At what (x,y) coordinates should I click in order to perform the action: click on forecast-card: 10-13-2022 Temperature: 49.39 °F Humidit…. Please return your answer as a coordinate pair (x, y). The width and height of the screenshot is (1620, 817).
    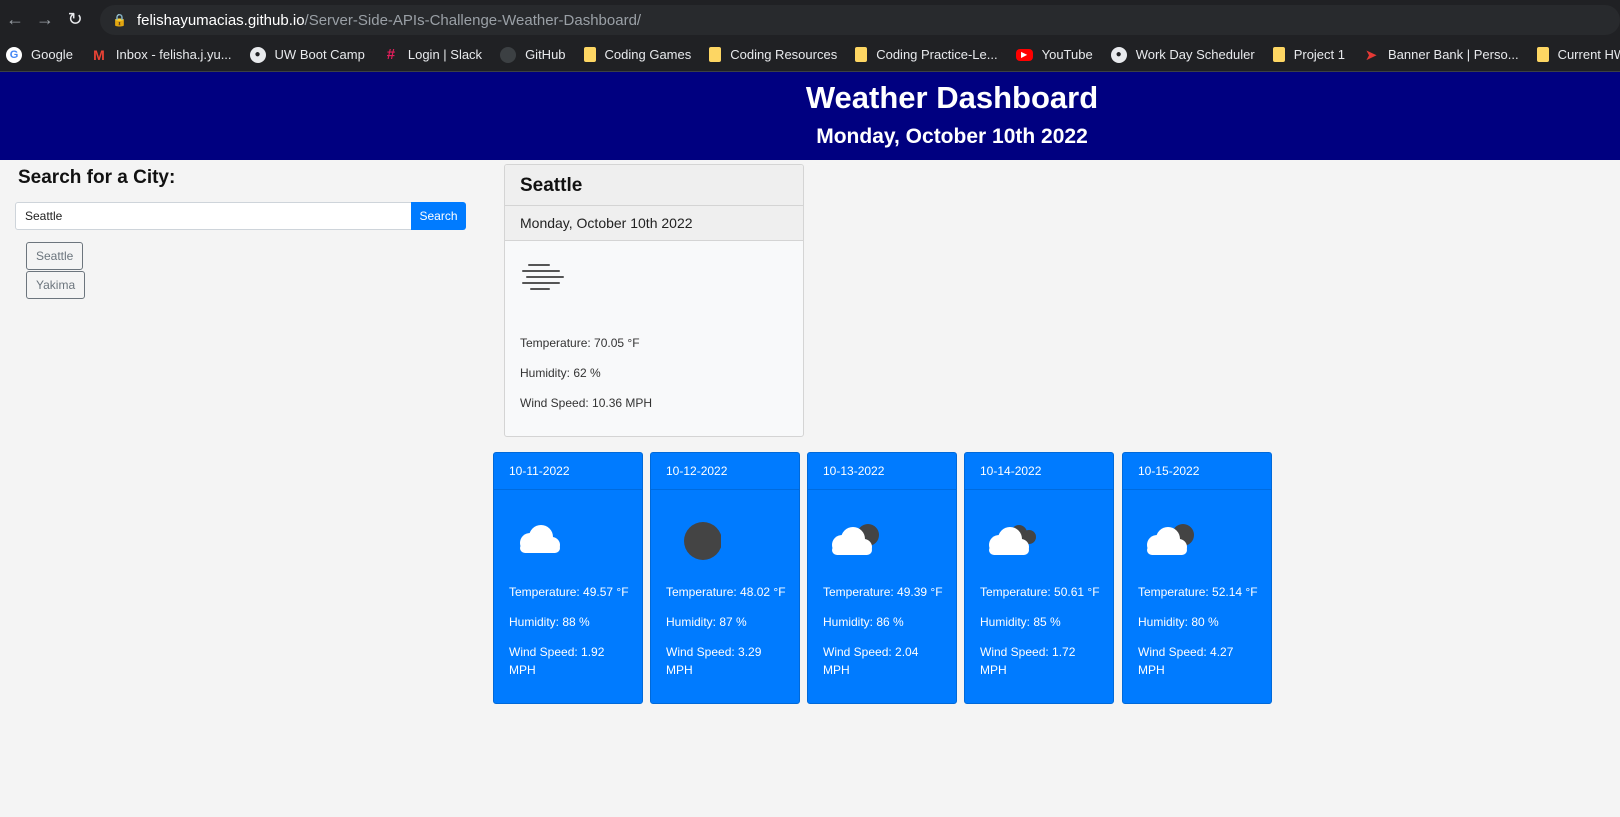
    Looking at the image, I should click on (882, 578).